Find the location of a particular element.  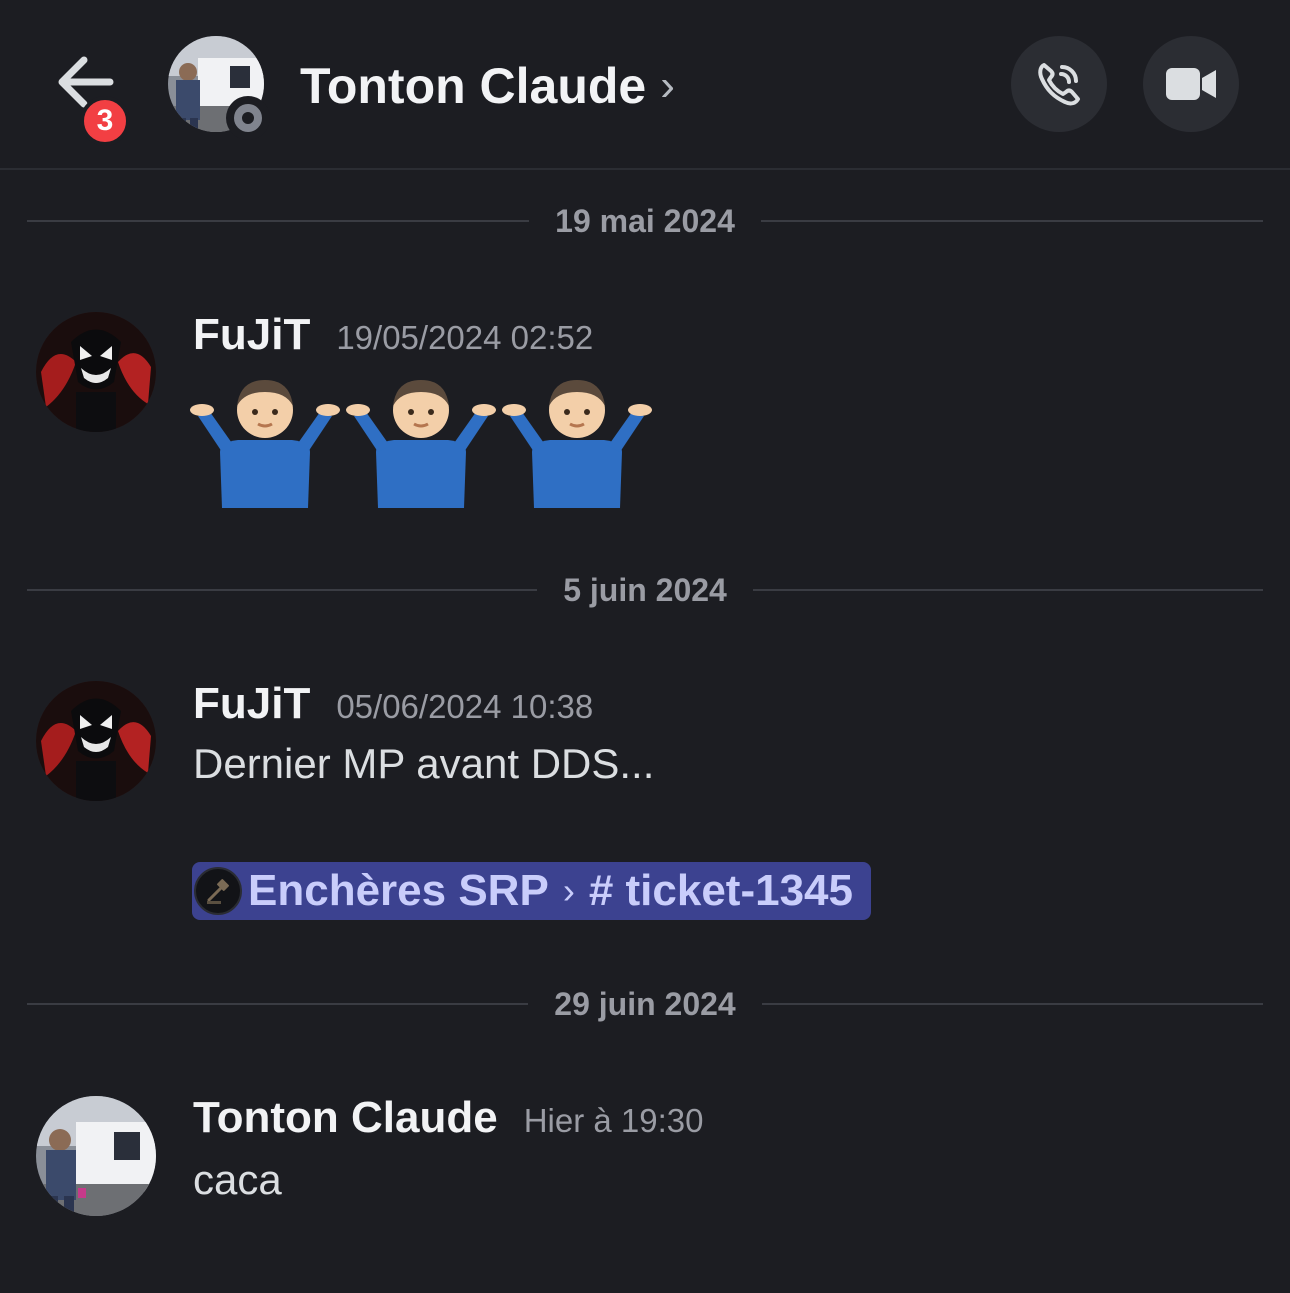

date-divider-label: 19 mai 2024 is located at coordinates (645, 220).